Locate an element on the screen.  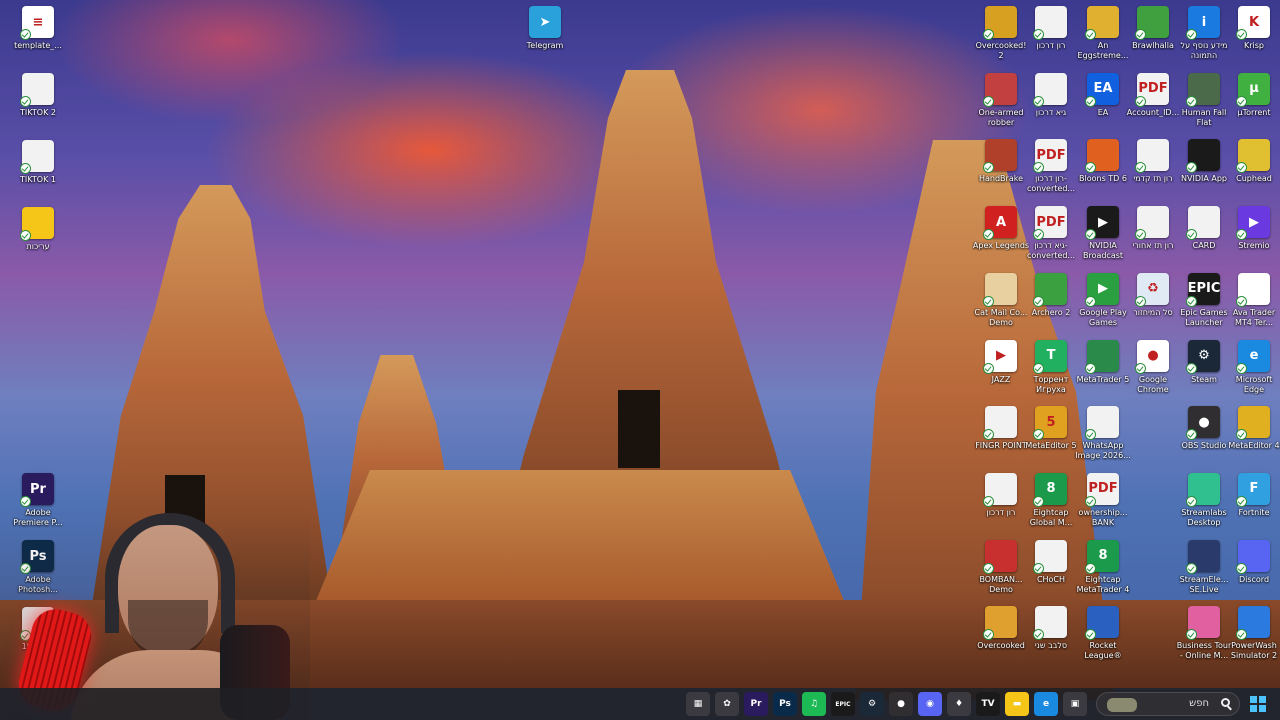
app-glyph: ● is located at coordinates (1153, 355).